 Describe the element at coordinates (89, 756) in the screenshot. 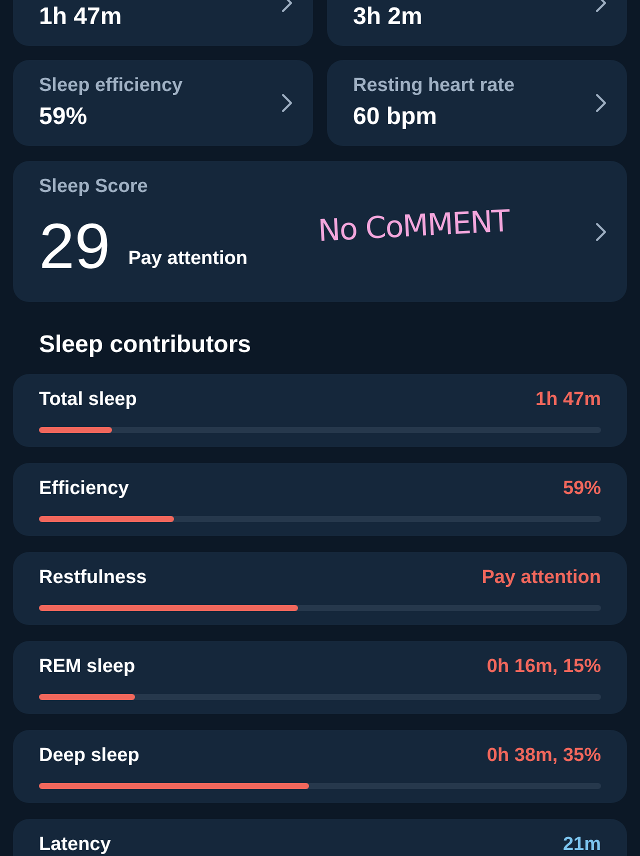

I see `contributor-name: Deep sleep` at that location.